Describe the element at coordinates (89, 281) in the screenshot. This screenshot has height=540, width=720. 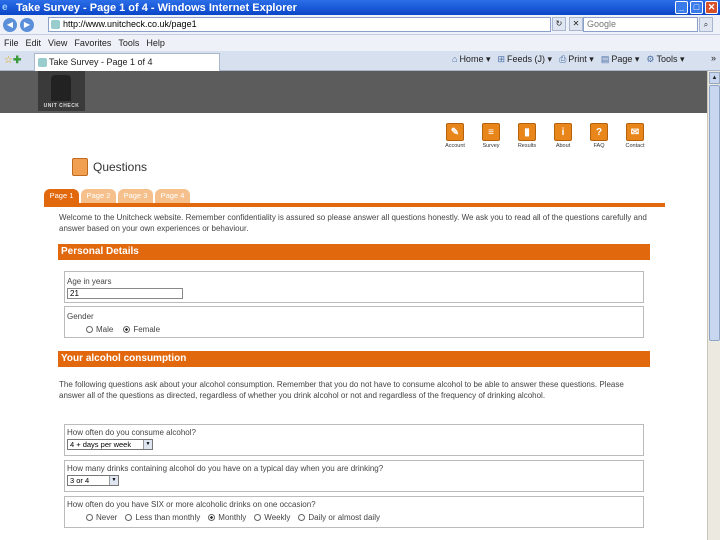
I see `age-label: Age in years` at that location.